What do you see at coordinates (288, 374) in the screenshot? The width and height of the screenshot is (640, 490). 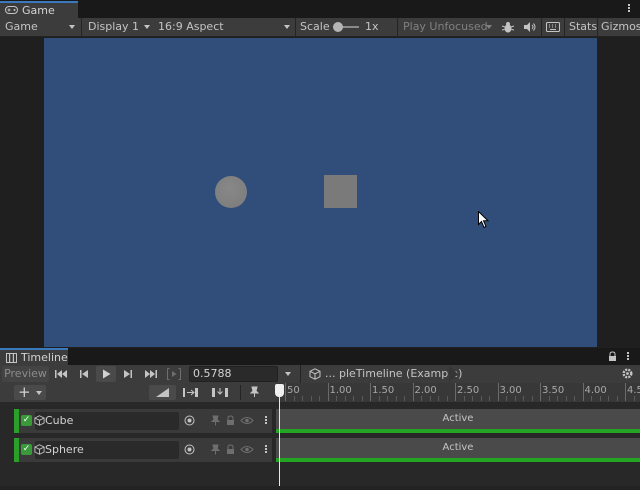 I see `time-format-dropdown` at bounding box center [288, 374].